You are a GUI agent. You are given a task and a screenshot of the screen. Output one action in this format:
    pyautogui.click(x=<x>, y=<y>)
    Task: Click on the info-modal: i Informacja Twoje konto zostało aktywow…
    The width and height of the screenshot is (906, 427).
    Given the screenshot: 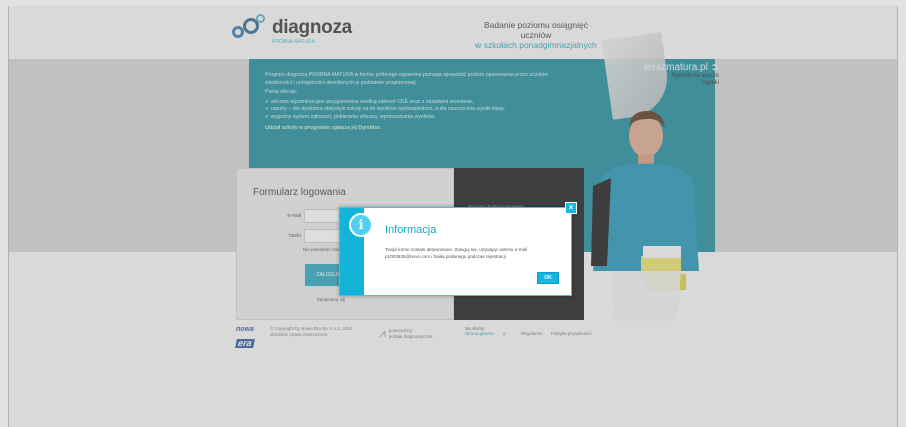 What is the action you would take?
    pyautogui.click(x=458, y=249)
    